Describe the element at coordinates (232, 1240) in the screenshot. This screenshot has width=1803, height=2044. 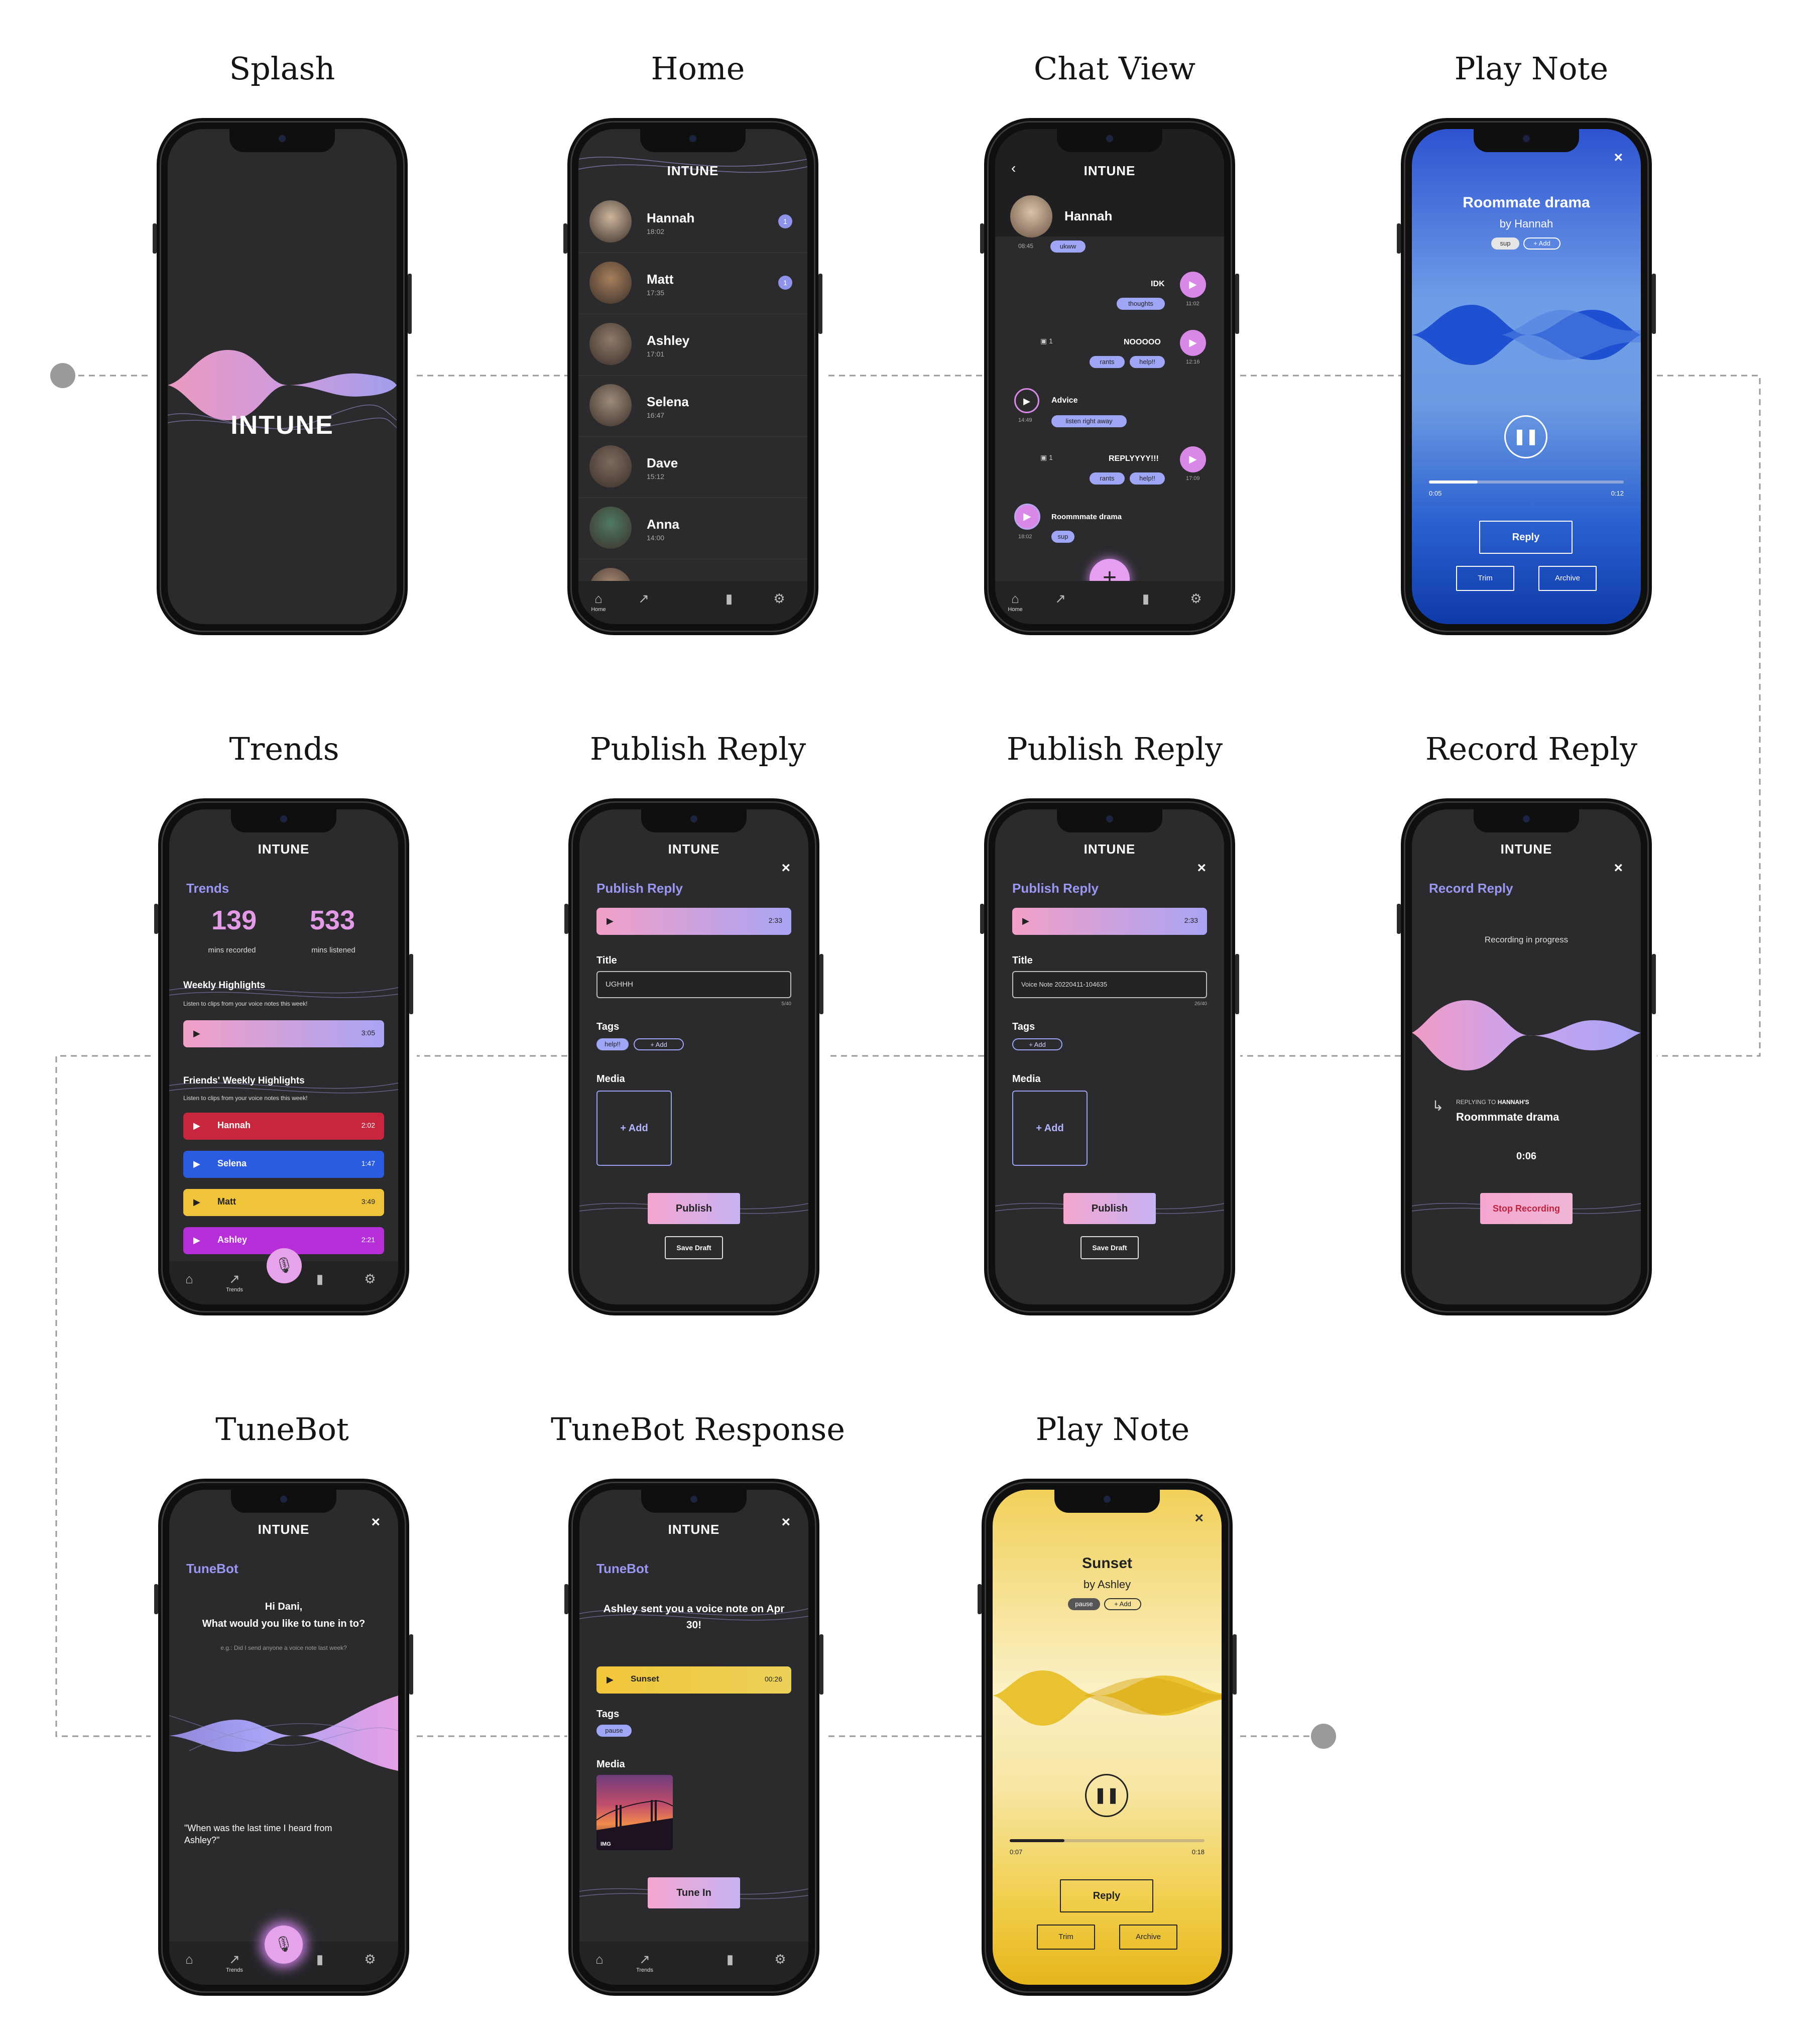
I see `friend-name: Ashley` at that location.